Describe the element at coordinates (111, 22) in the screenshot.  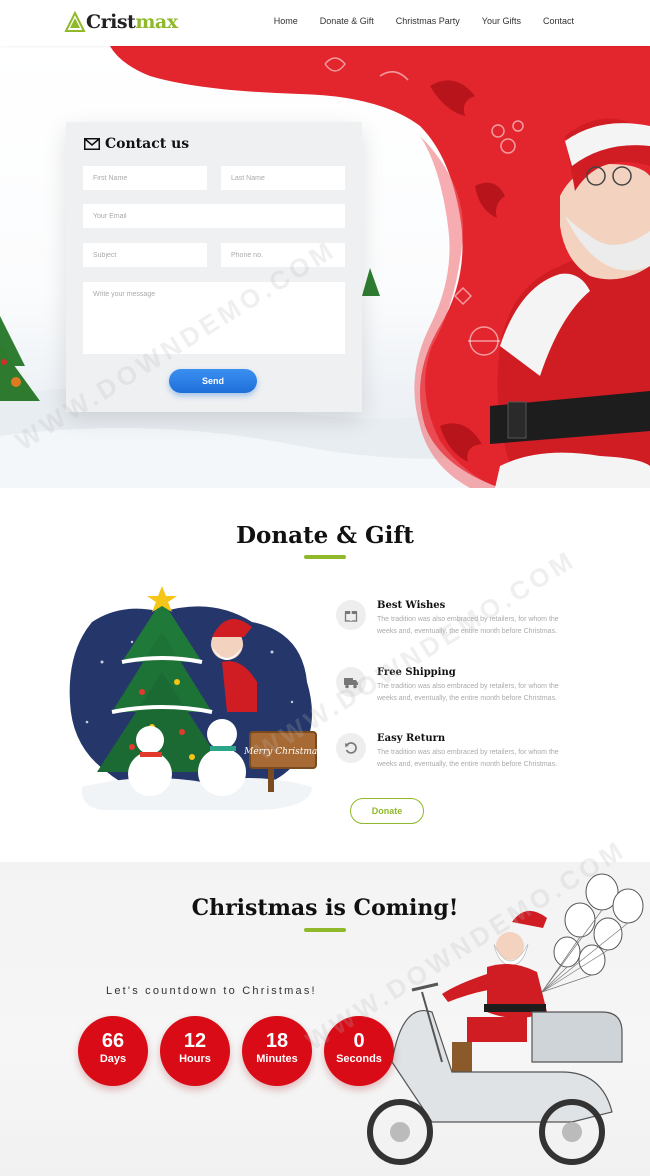
I see `logo-text-dark: Crist` at that location.